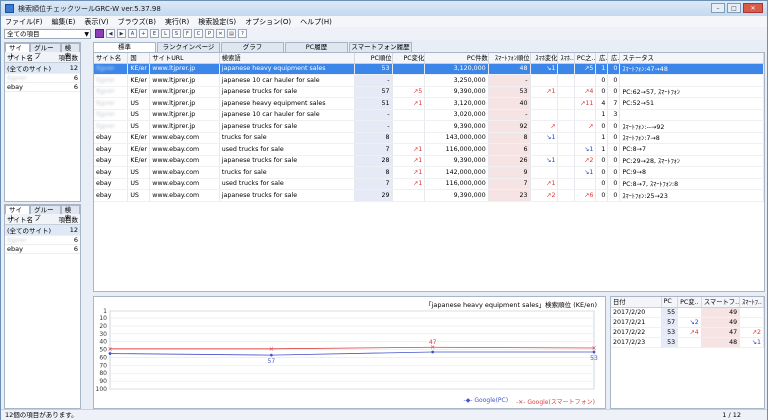 Image resolution: width=768 pixels, height=420 pixels. Describe the element at coordinates (177, 22) in the screenshot. I see `menu-run: 実行(R)` at that location.